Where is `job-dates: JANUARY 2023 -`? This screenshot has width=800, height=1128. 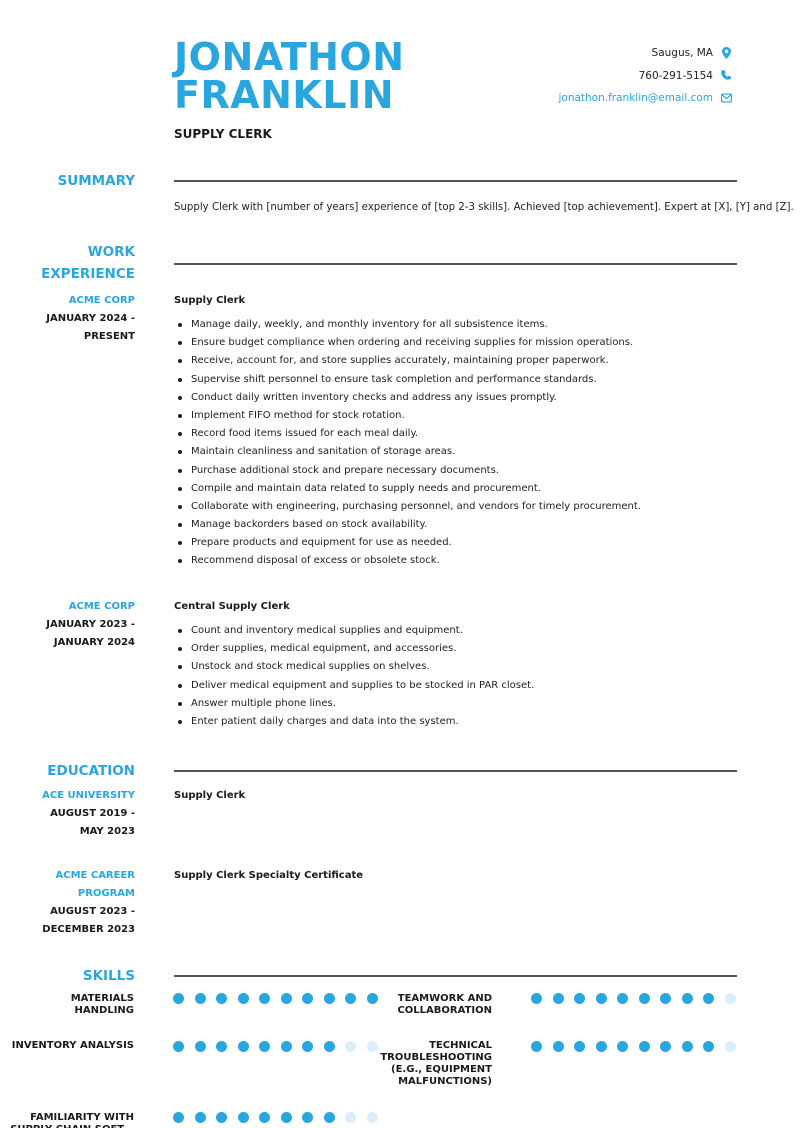
job-dates: JANUARY 2023 - is located at coordinates (90, 624).